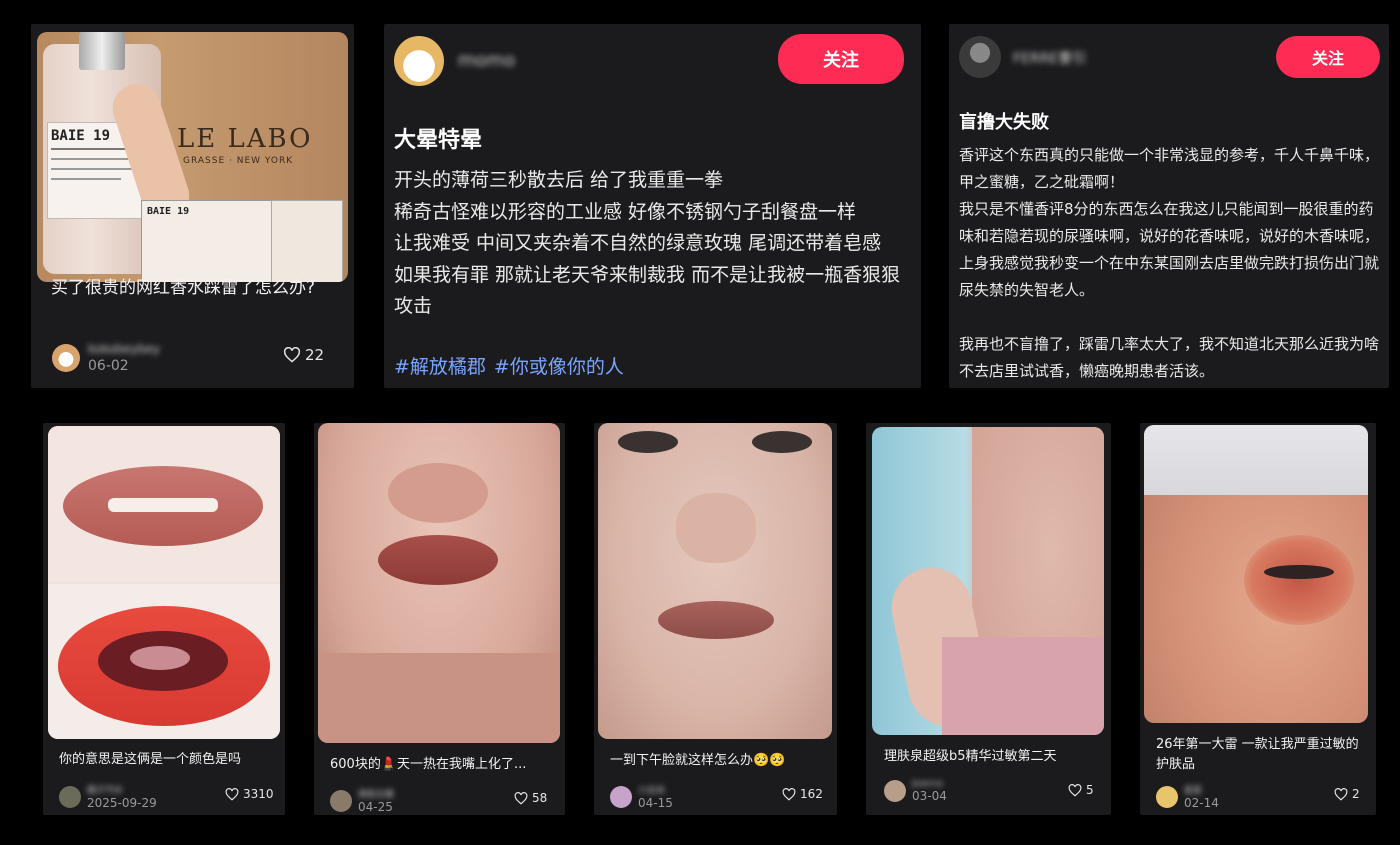  What do you see at coordinates (1356, 794) in the screenshot?
I see `like-count: 2` at bounding box center [1356, 794].